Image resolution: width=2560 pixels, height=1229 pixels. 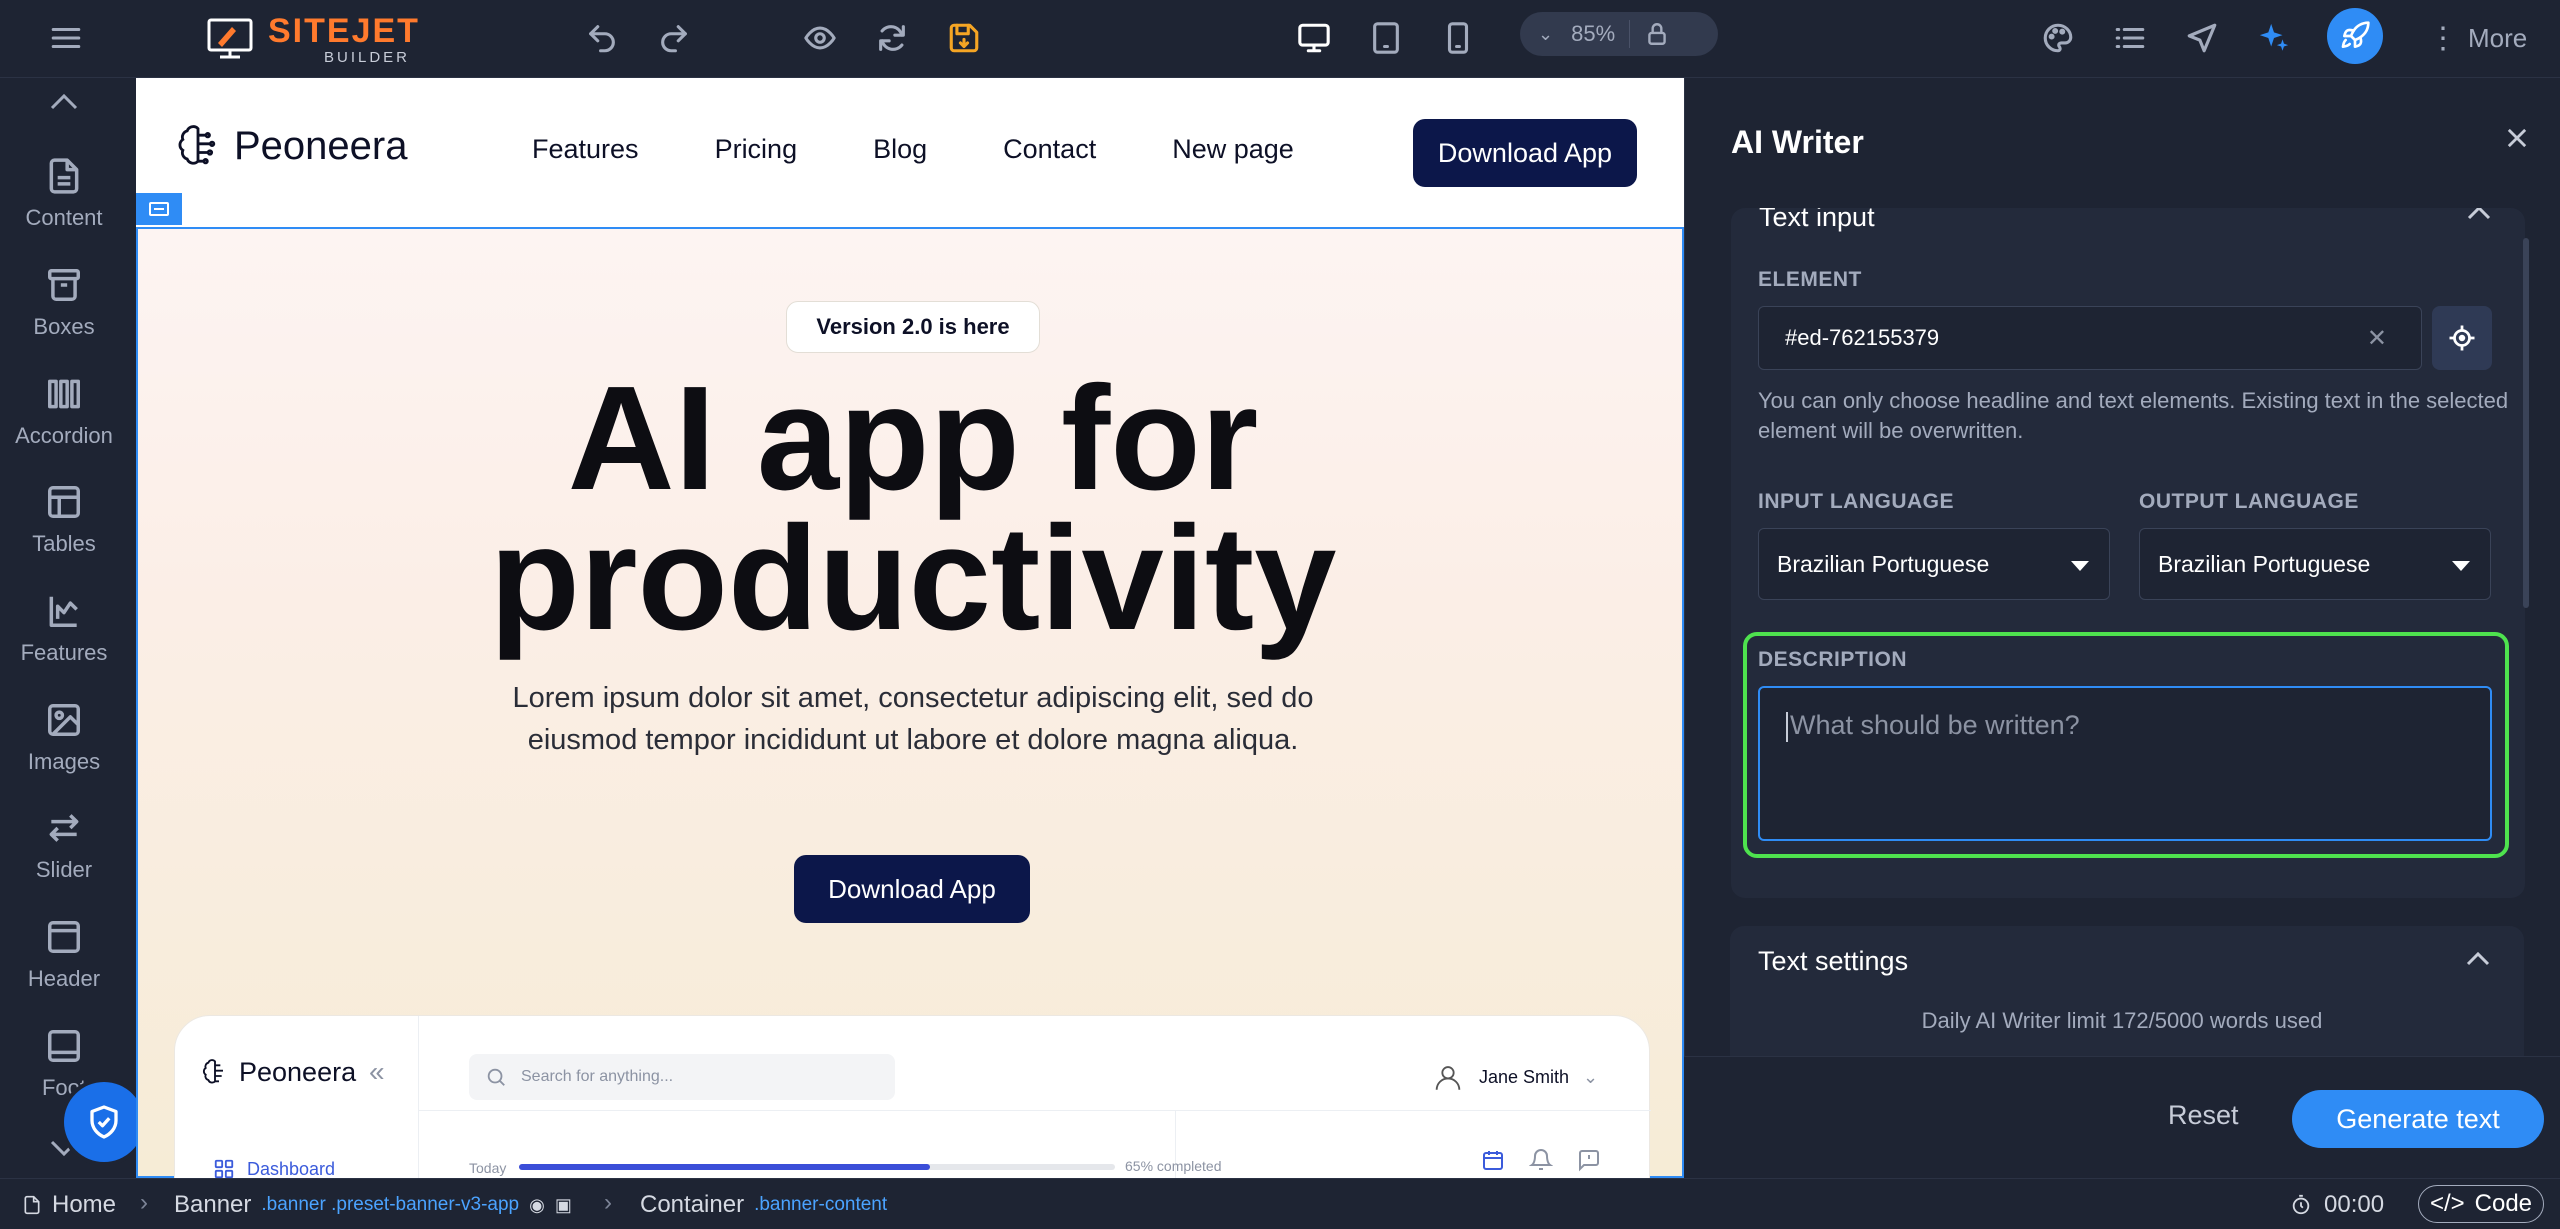 What do you see at coordinates (585, 149) in the screenshot?
I see `nav-link-features: Features` at bounding box center [585, 149].